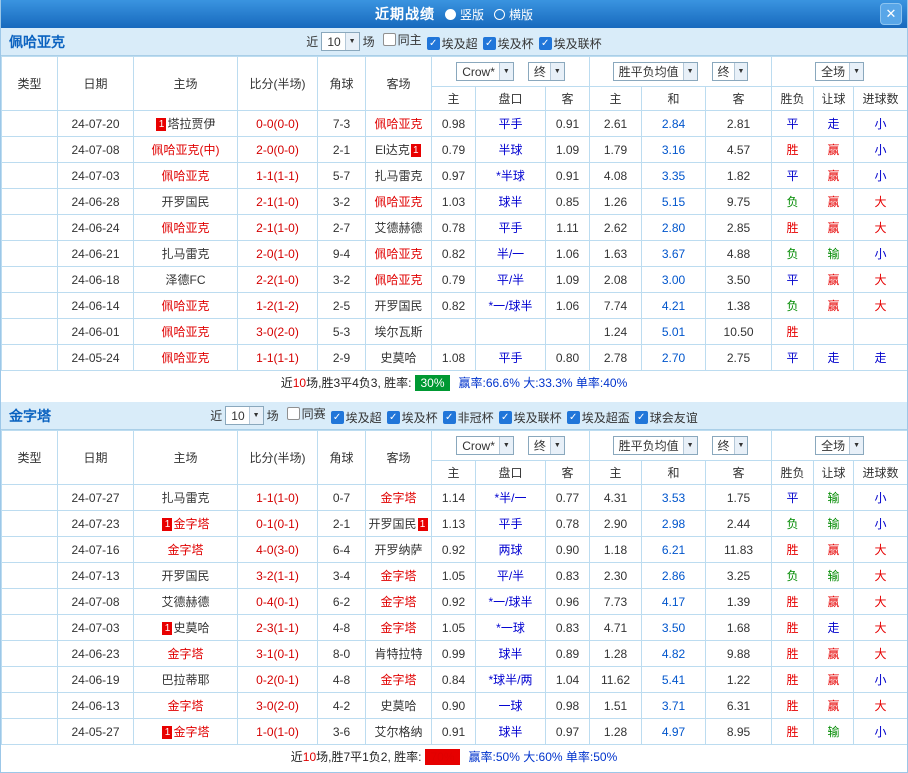 The height and width of the screenshot is (773, 908). I want to click on home-team: 1 塔拉贾伊, so click(185, 123).